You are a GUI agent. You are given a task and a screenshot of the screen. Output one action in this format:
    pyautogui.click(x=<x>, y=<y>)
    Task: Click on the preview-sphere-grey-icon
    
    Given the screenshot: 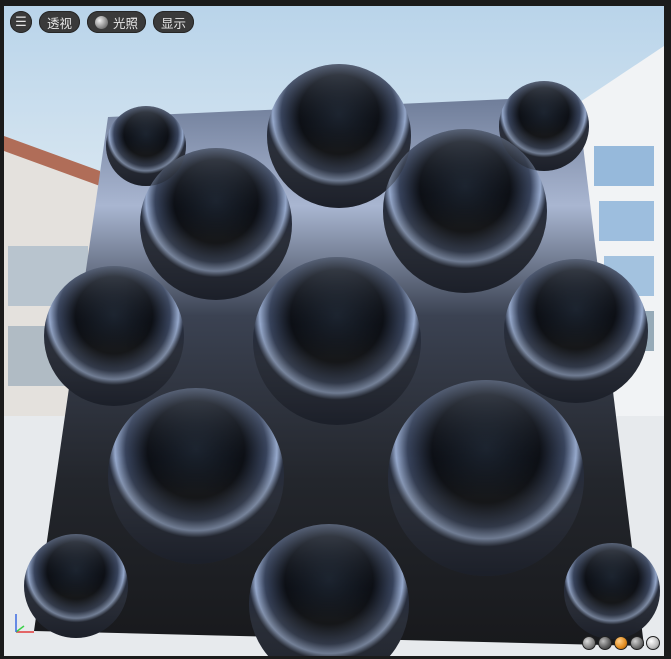 What is the action you would take?
    pyautogui.click(x=589, y=643)
    